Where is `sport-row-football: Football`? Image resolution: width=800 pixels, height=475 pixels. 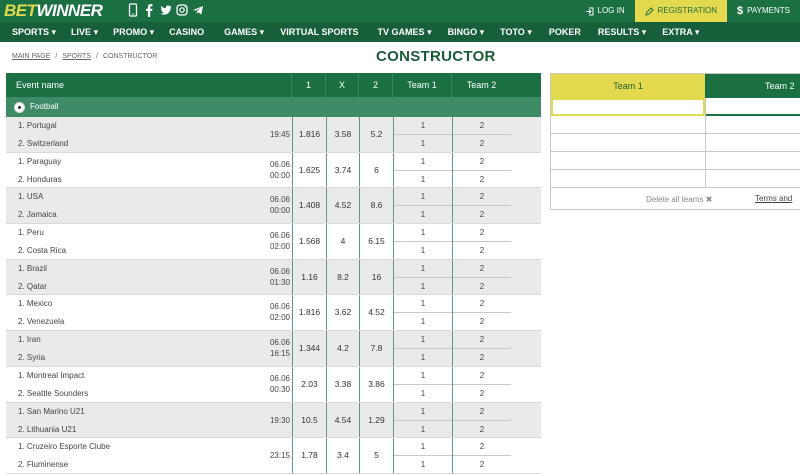
sport-row-football: Football is located at coordinates (273, 107).